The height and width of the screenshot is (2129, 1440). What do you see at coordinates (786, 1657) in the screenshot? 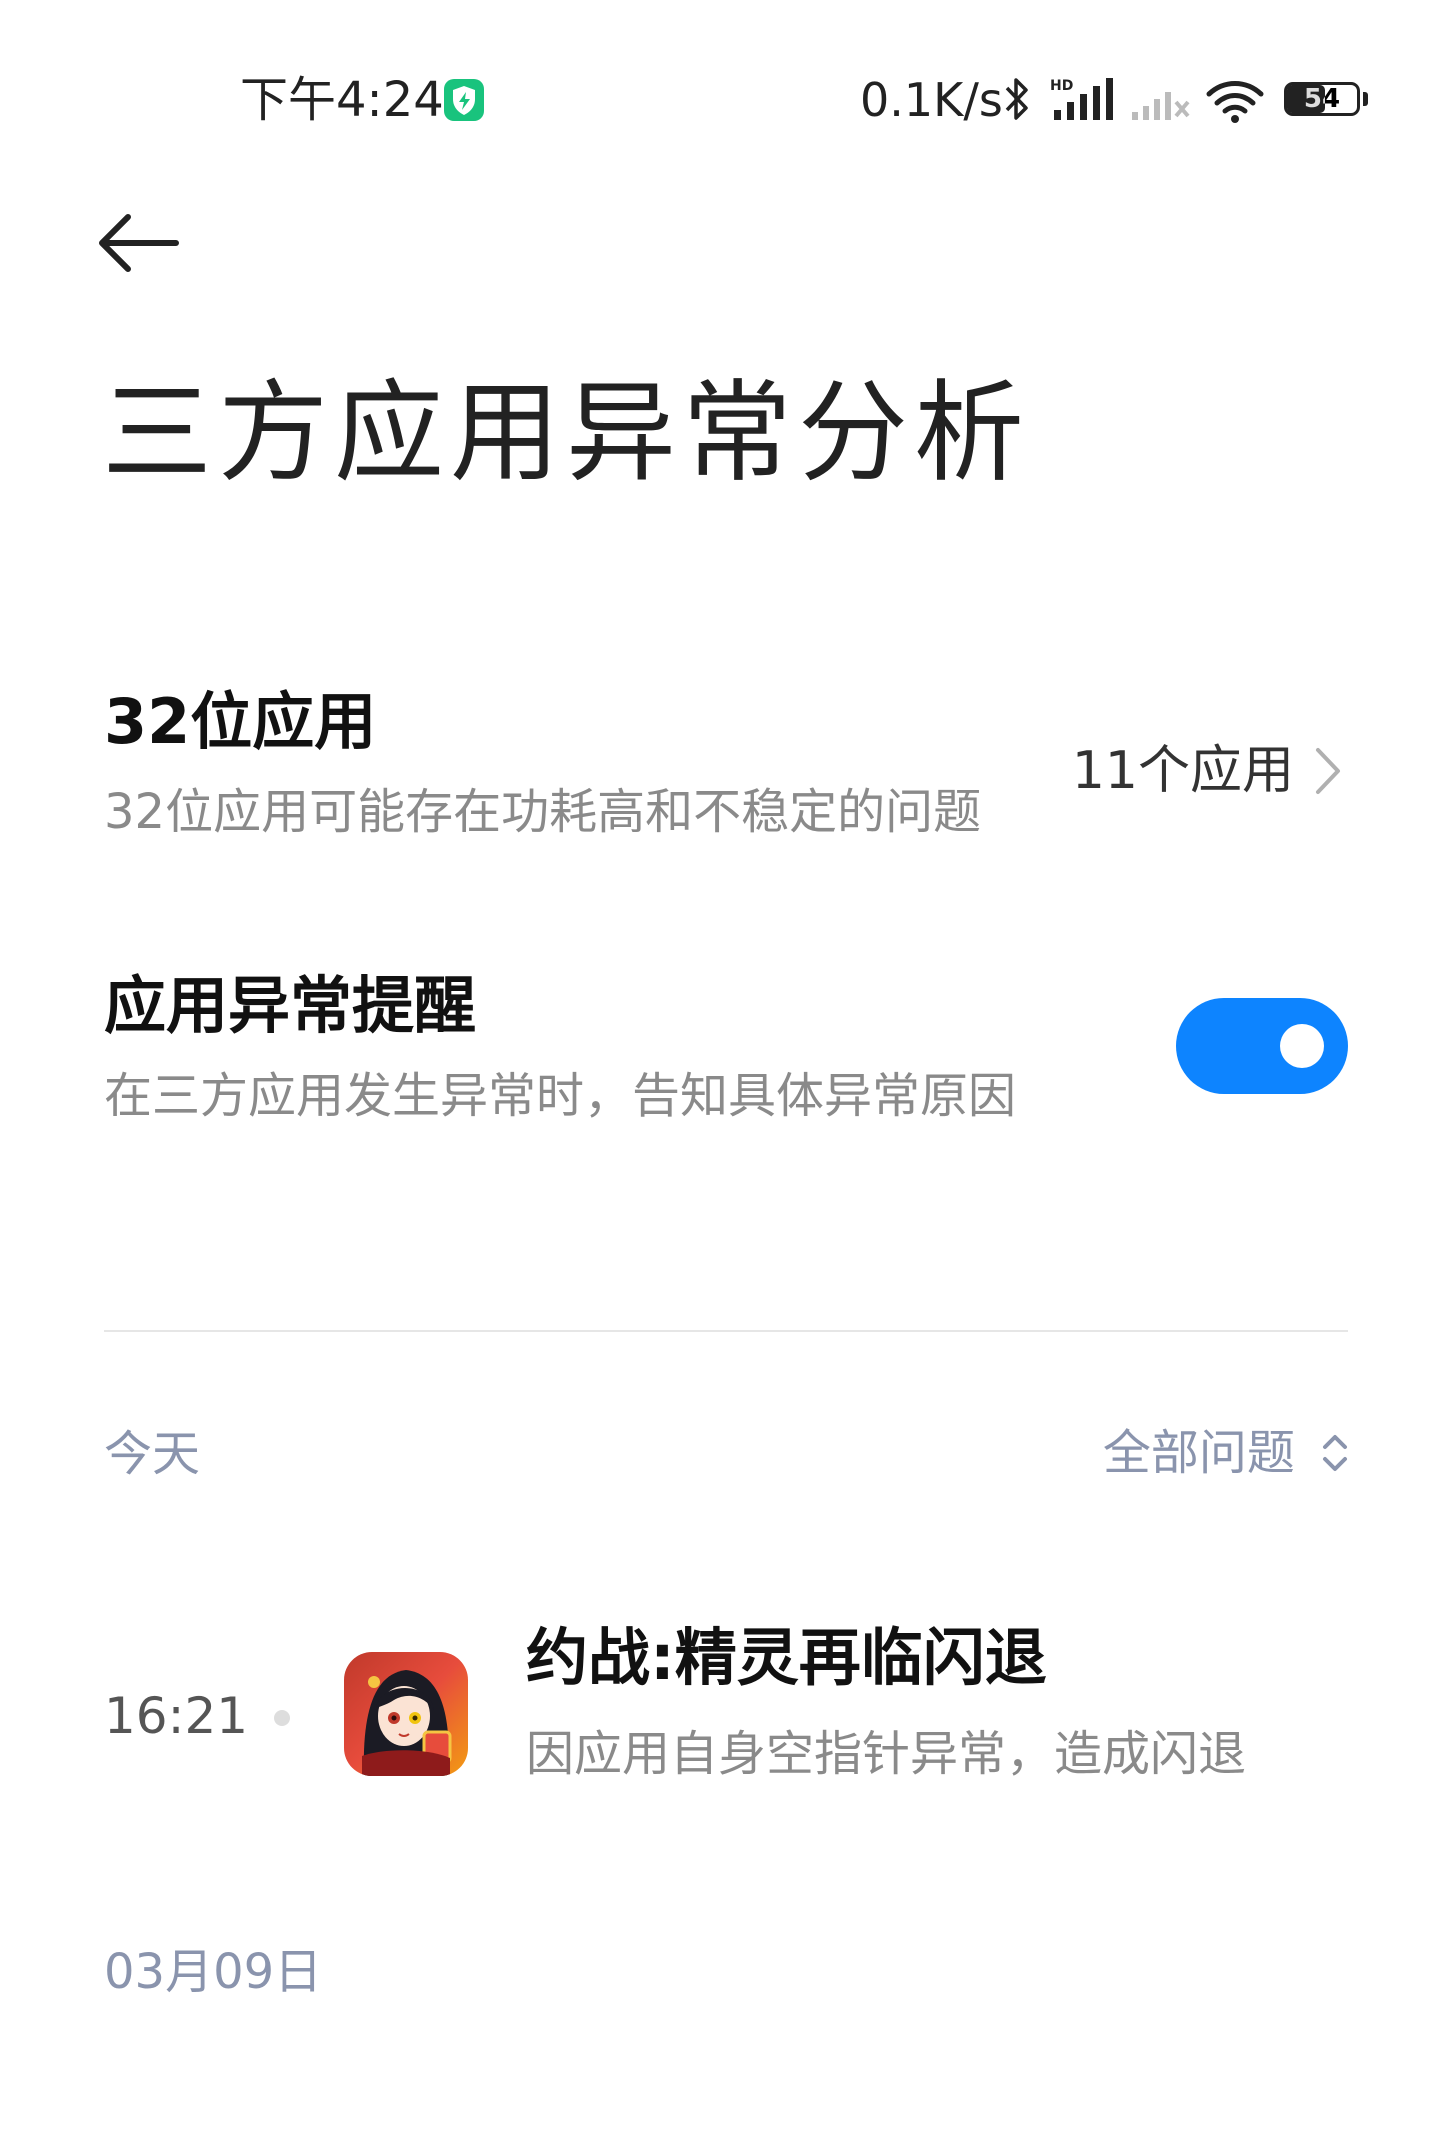
I see `crash-title: 约战:精灵再临闪退` at bounding box center [786, 1657].